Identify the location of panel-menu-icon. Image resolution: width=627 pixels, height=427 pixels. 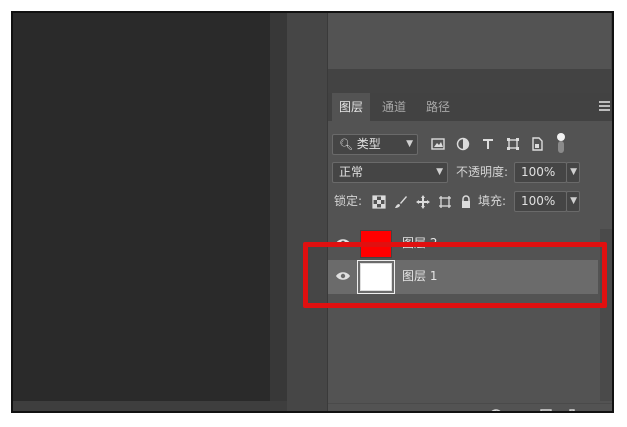
(604, 106).